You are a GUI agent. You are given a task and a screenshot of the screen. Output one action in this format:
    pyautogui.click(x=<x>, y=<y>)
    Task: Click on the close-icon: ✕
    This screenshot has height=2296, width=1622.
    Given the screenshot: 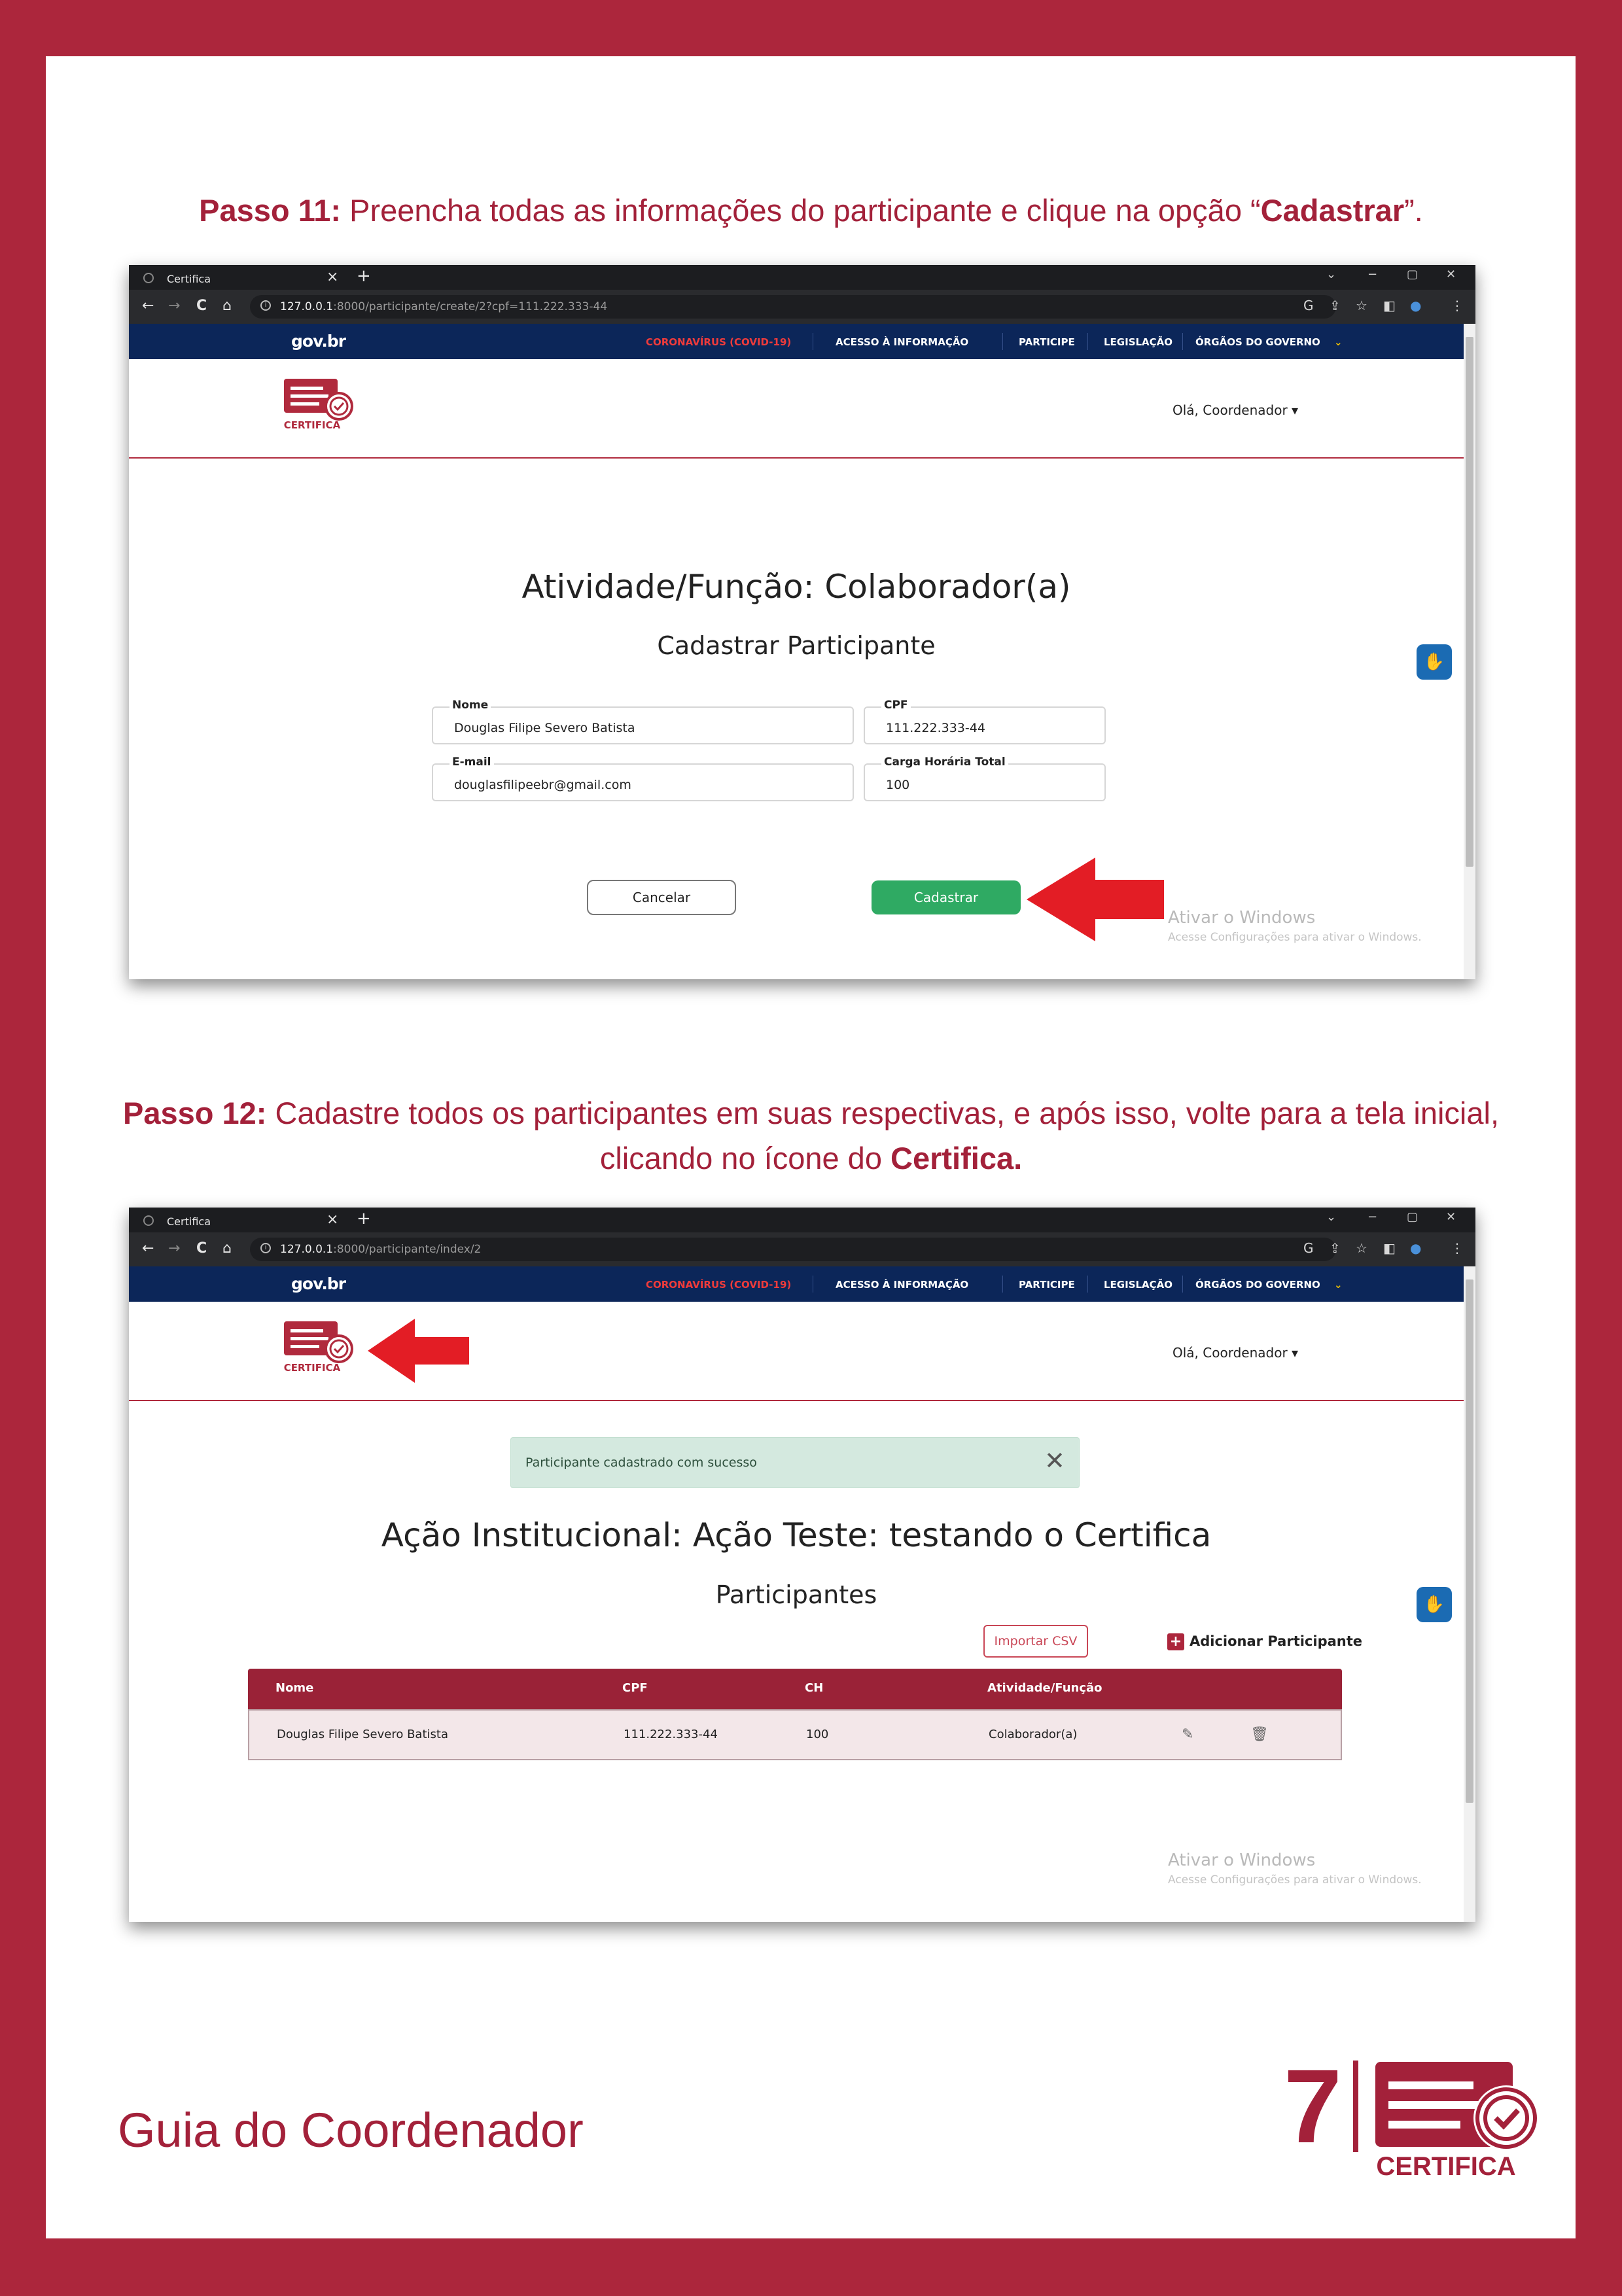 What is the action you would take?
    pyautogui.click(x=1054, y=1460)
    